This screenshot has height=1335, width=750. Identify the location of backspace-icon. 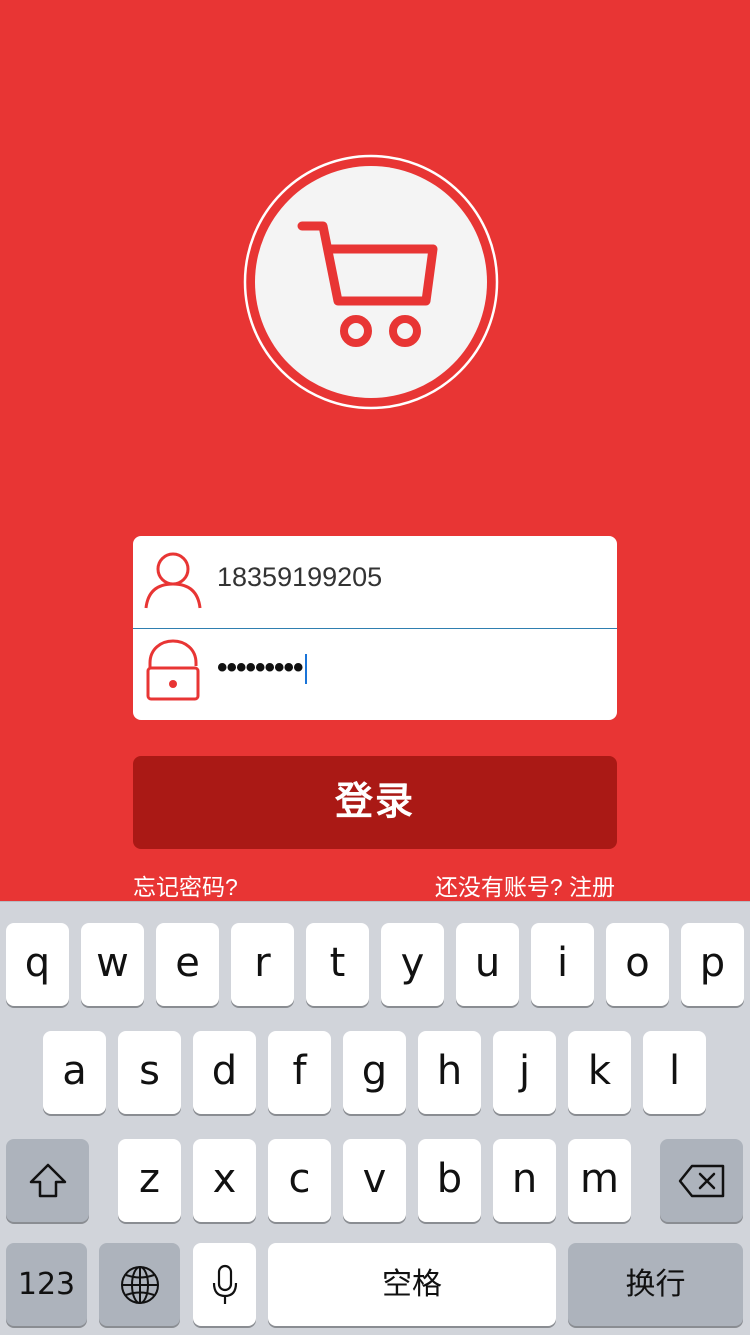
(701, 1181).